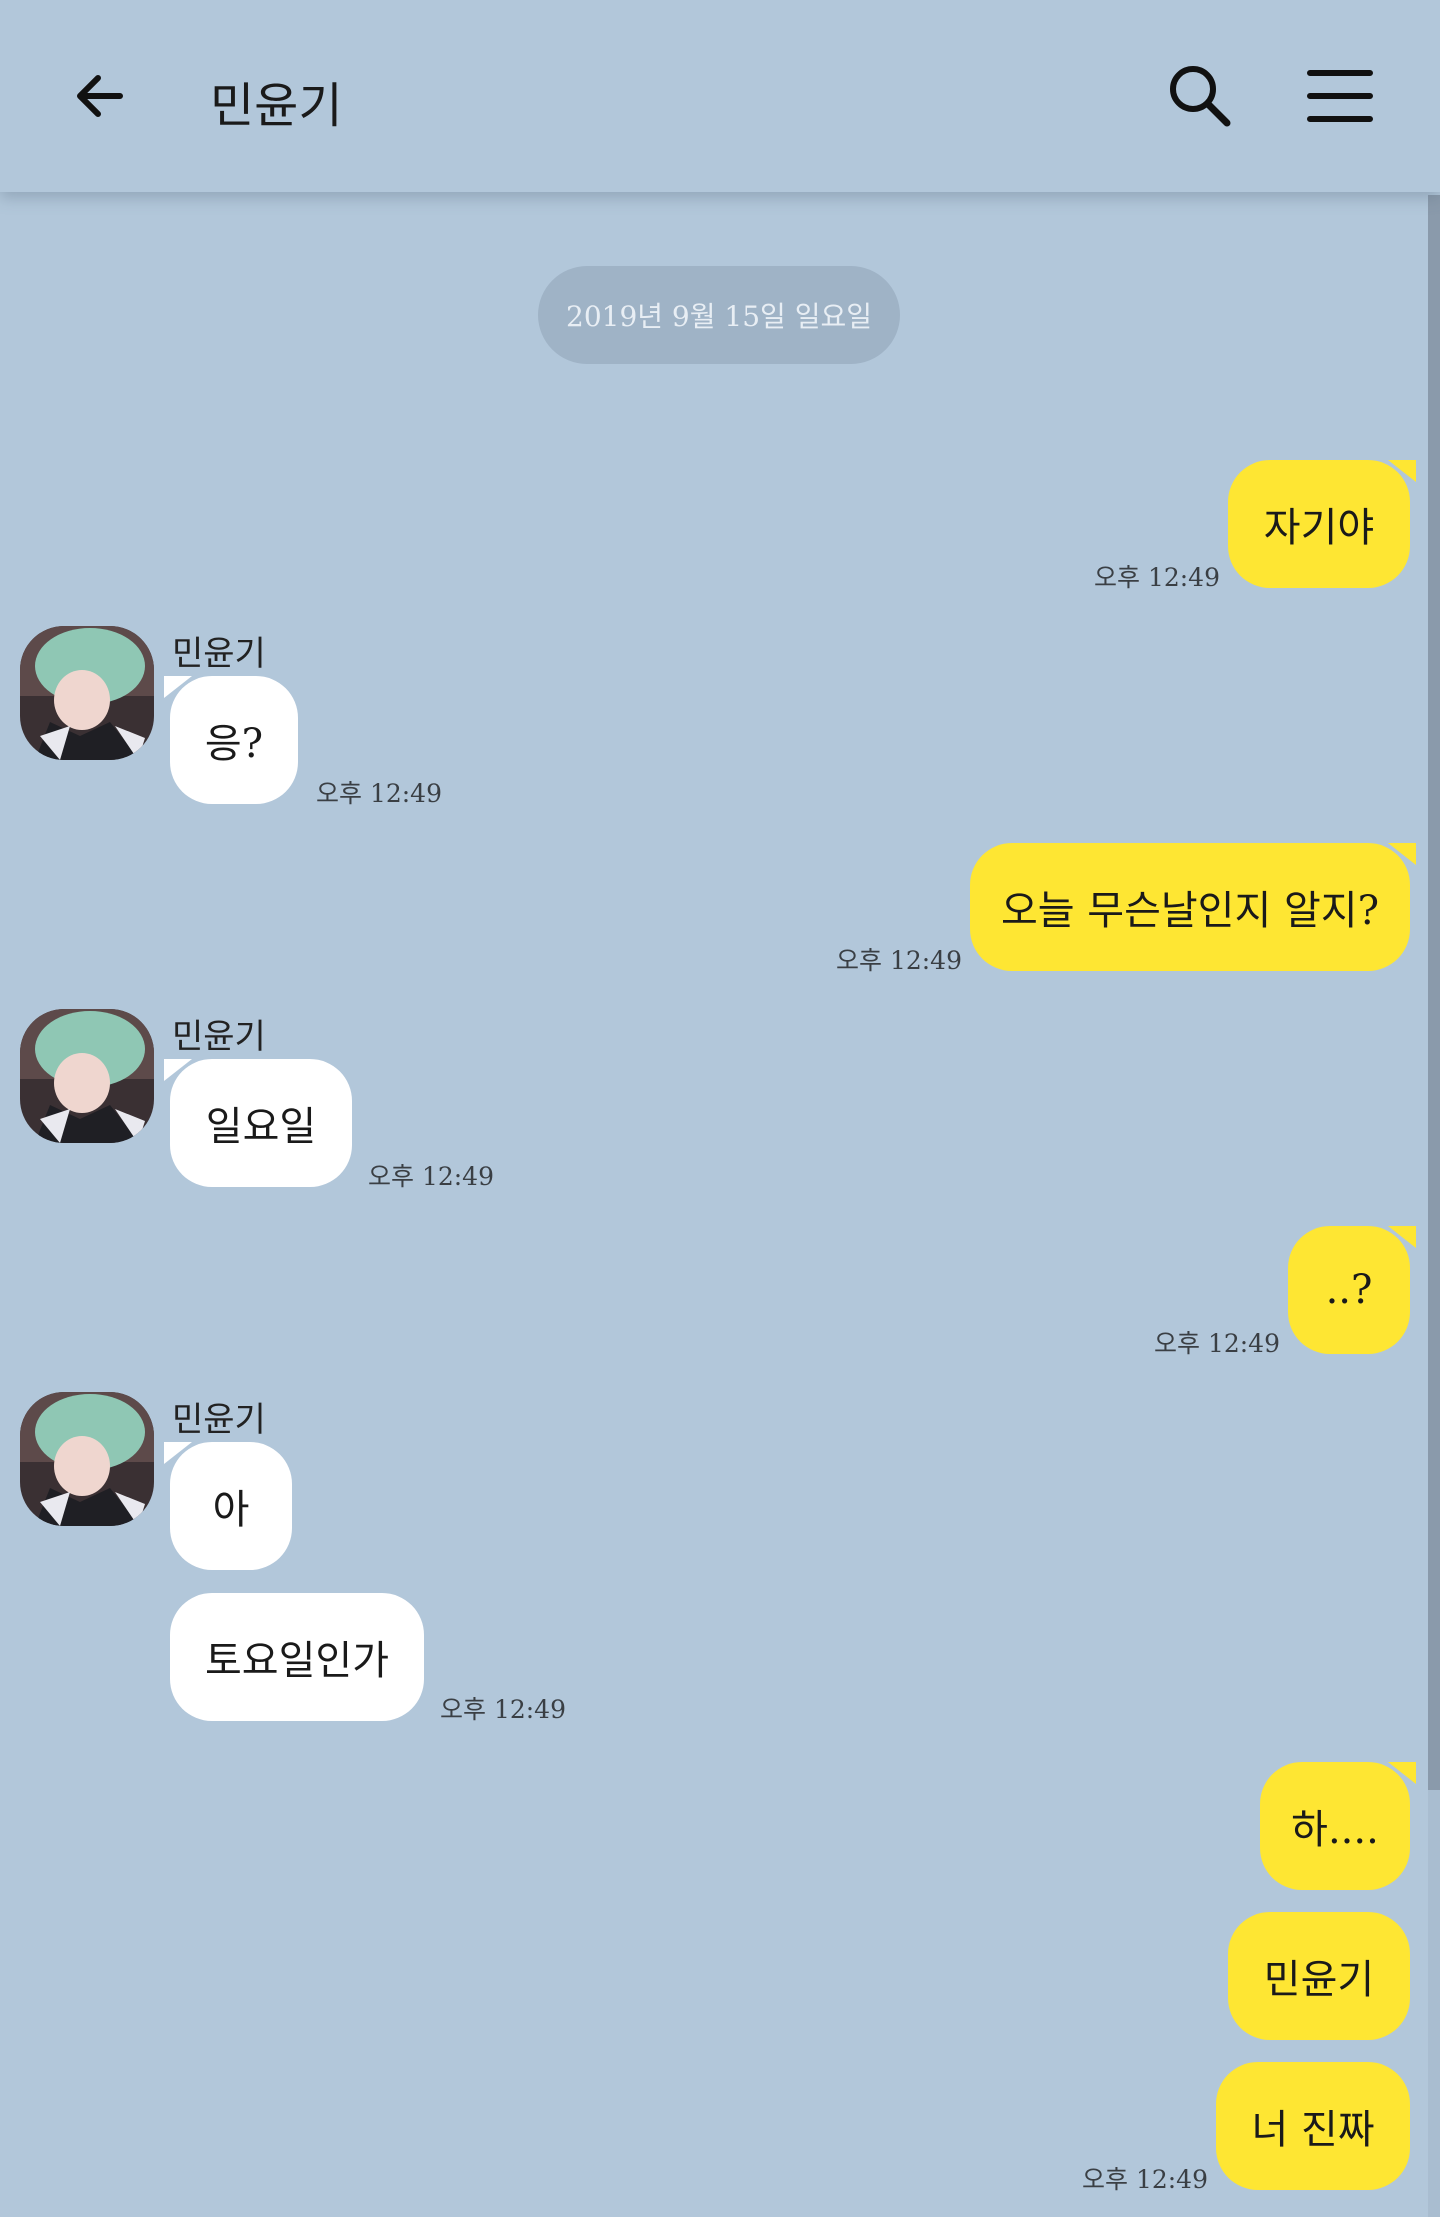 Image resolution: width=1440 pixels, height=2217 pixels. Describe the element at coordinates (1434, 992) in the screenshot. I see `scrollbar-thumb` at that location.